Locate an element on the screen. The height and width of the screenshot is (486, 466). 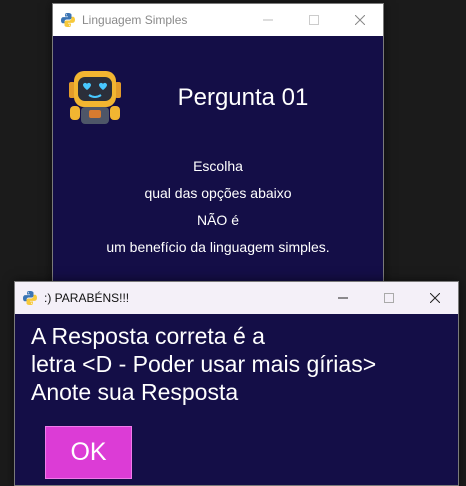
dialog-titlebar: :) PARABÉNS!!! is located at coordinates (236, 298).